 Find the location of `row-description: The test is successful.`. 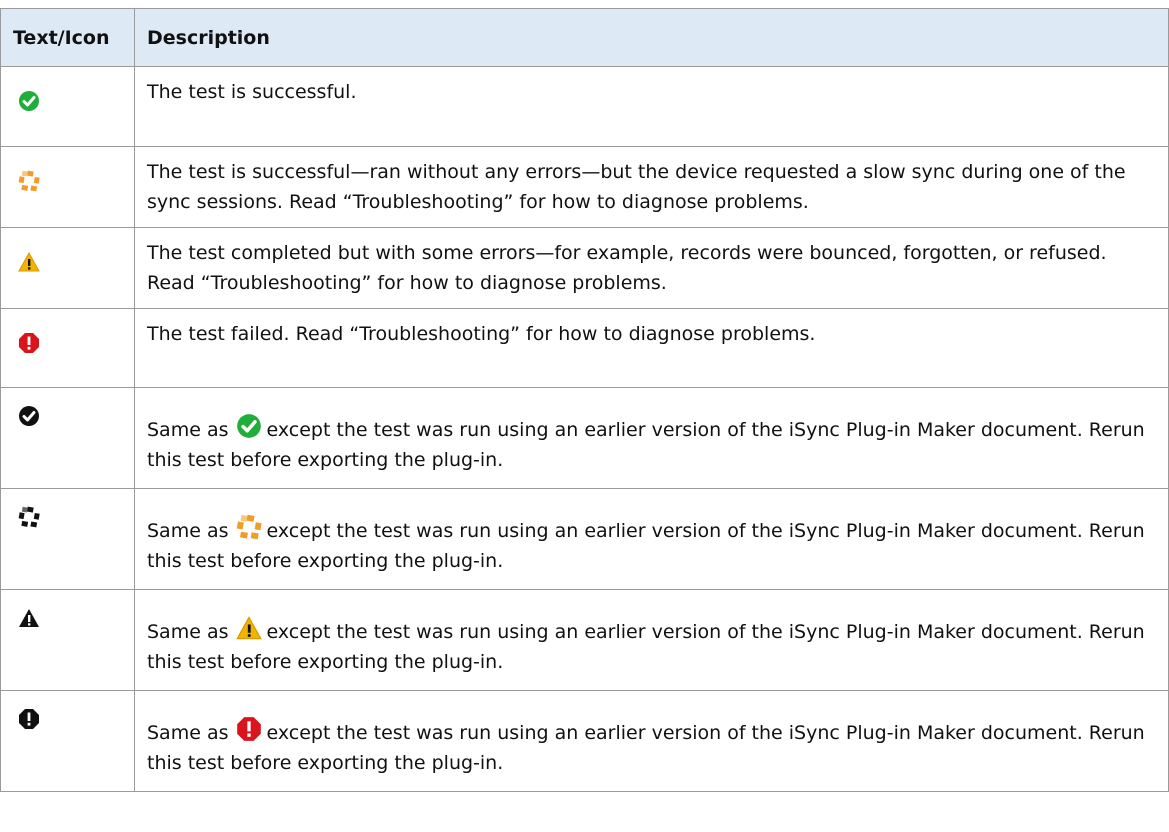

row-description: The test is successful. is located at coordinates (651, 106).